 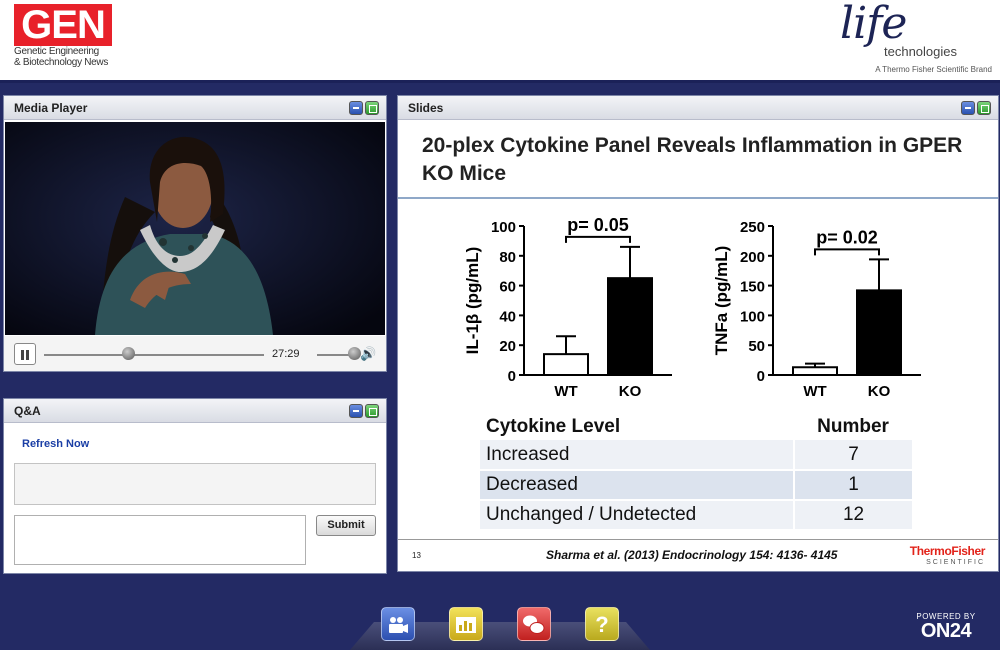 I want to click on y-tick-label: 40, so click(x=507, y=316).